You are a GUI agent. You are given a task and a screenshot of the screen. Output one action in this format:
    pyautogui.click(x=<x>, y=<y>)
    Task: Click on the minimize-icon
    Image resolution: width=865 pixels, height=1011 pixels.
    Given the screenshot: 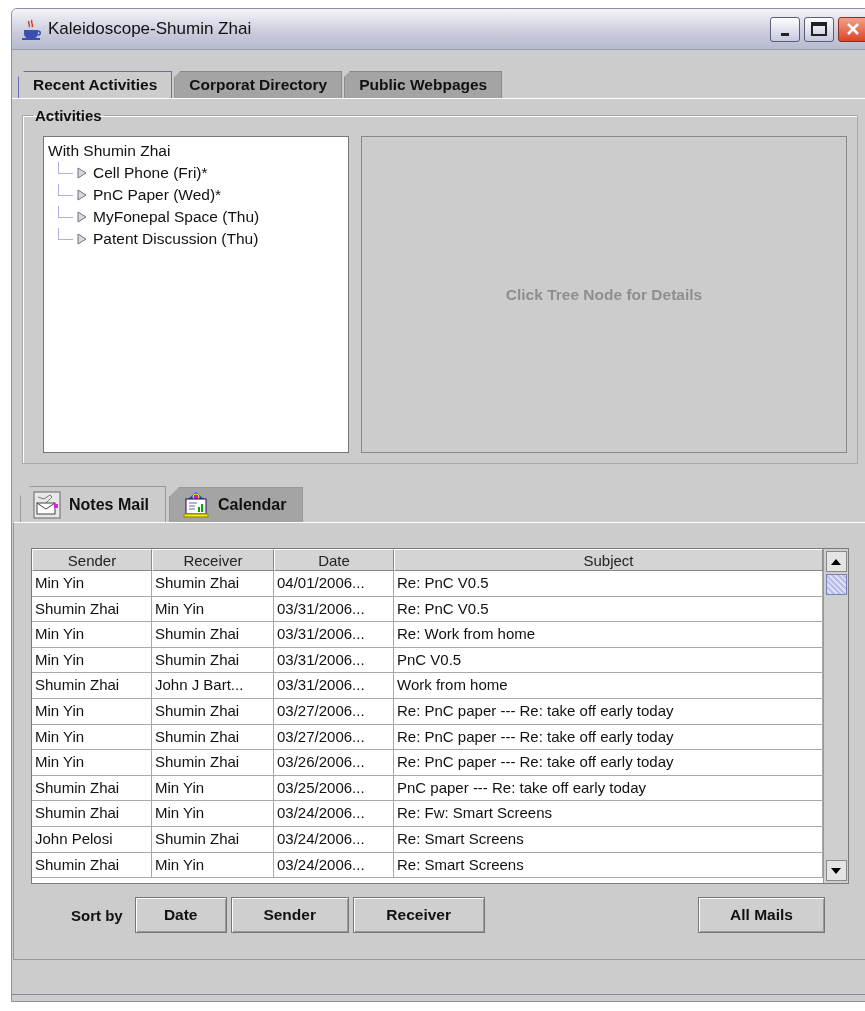 What is the action you would take?
    pyautogui.click(x=785, y=34)
    